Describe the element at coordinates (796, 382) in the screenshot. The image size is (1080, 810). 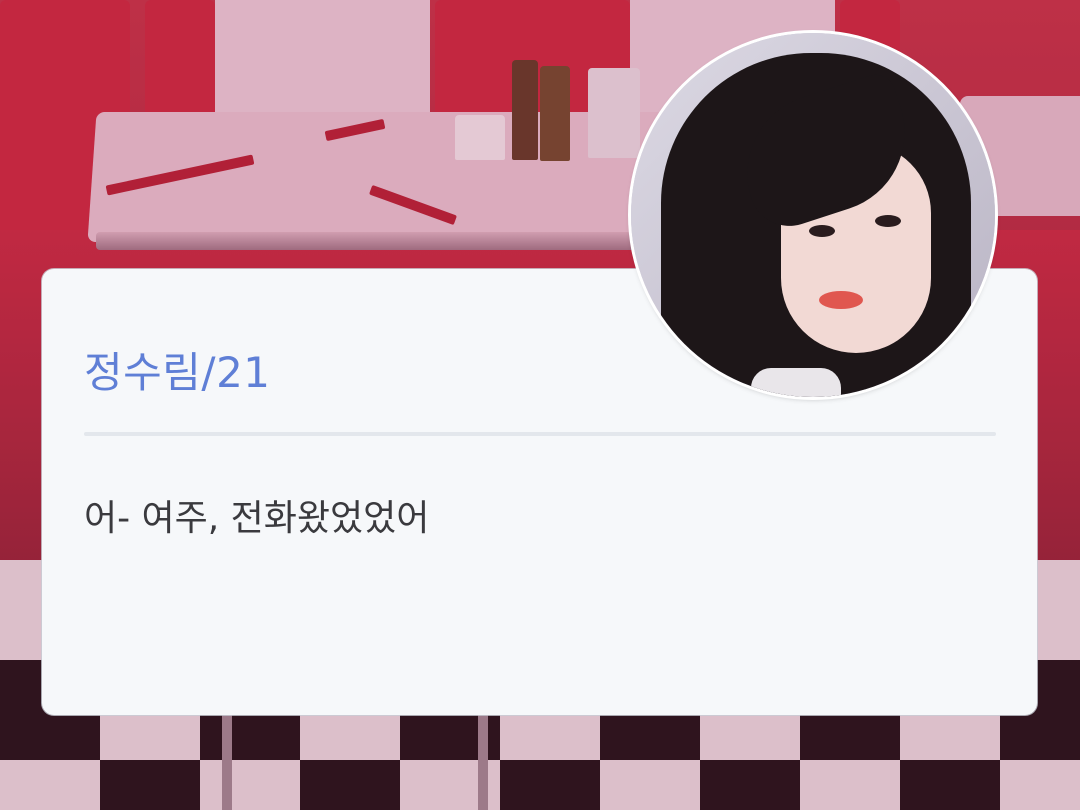
I see `avatar-collar` at that location.